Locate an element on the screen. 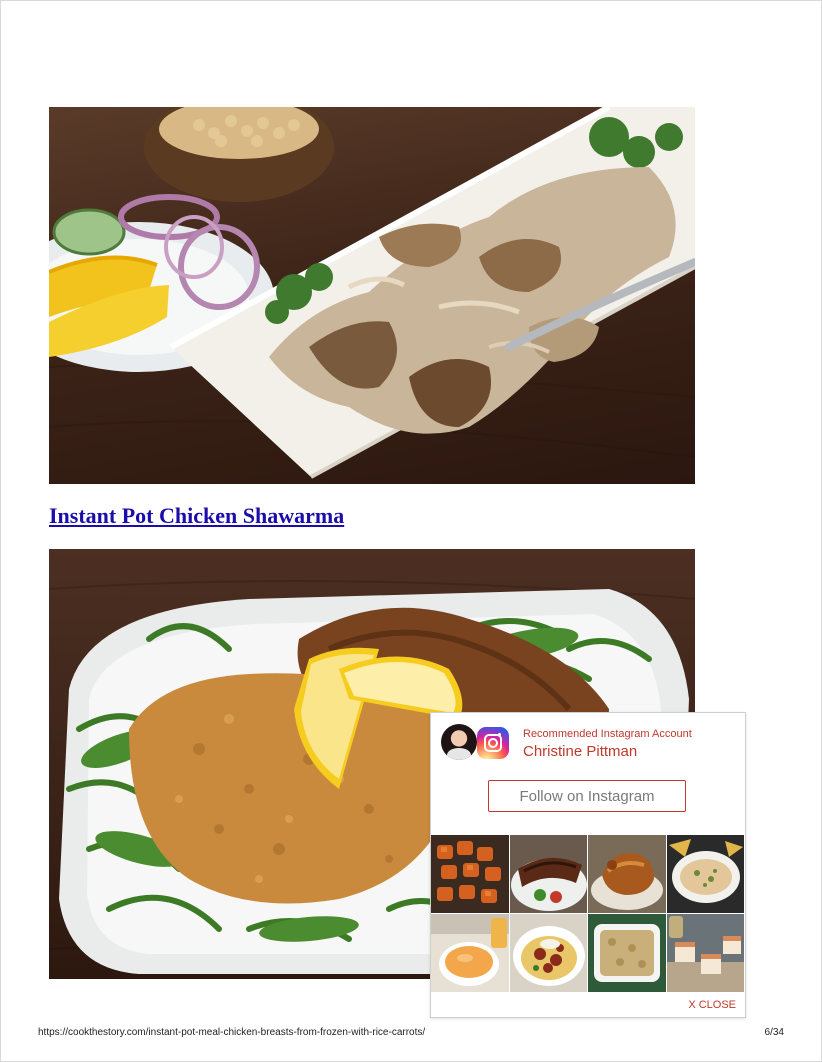 This screenshot has width=822, height=1062. thumbnail-pasta-bolognese is located at coordinates (548, 953).